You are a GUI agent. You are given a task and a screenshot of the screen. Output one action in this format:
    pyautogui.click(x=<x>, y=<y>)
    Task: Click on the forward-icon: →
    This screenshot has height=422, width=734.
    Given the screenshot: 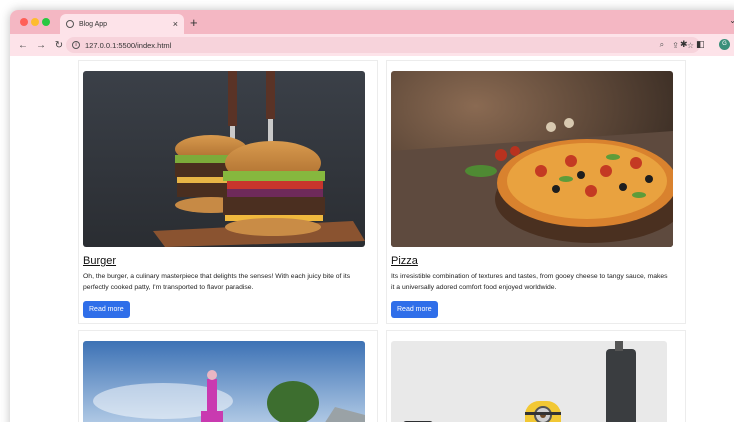 What is the action you would take?
    pyautogui.click(x=41, y=45)
    